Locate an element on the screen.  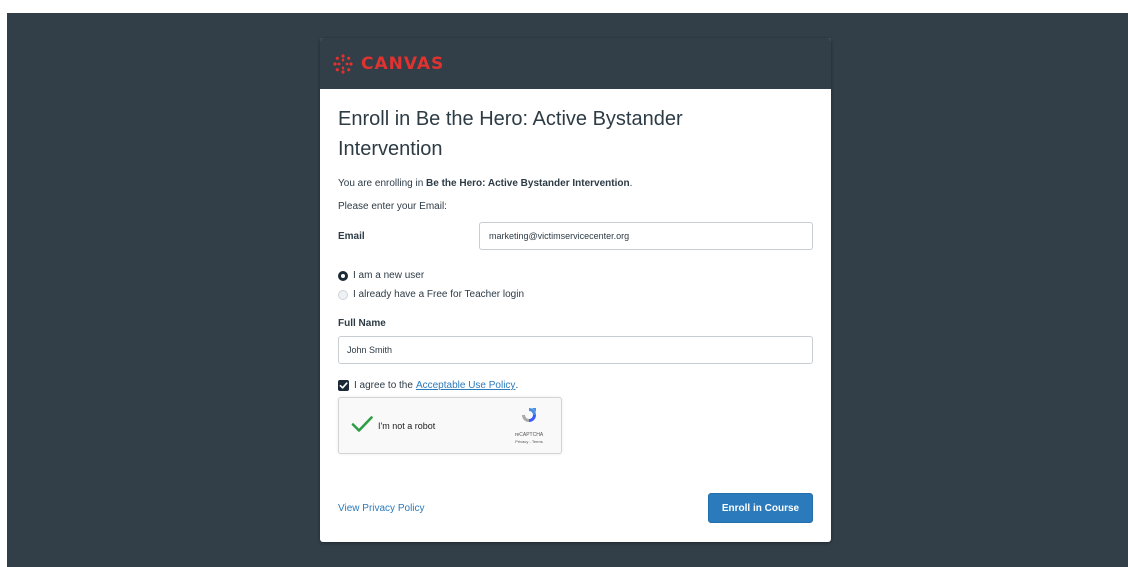
email-field is located at coordinates (646, 236).